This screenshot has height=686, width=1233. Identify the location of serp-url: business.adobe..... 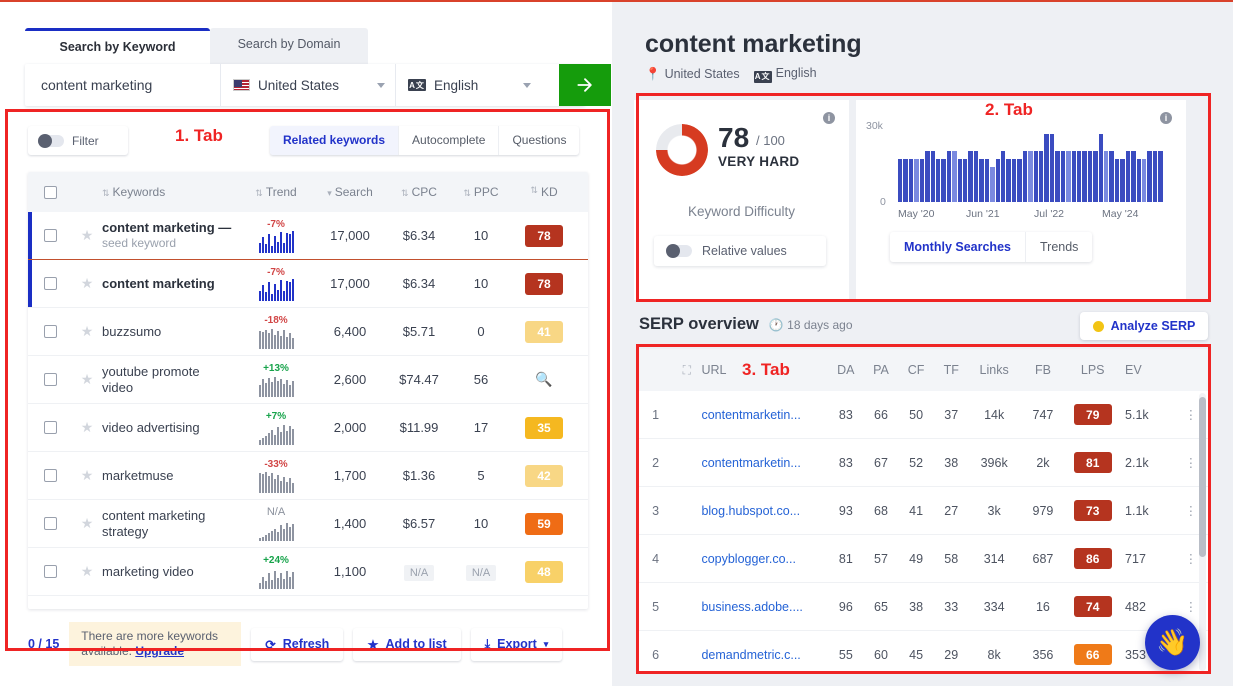
(764, 607).